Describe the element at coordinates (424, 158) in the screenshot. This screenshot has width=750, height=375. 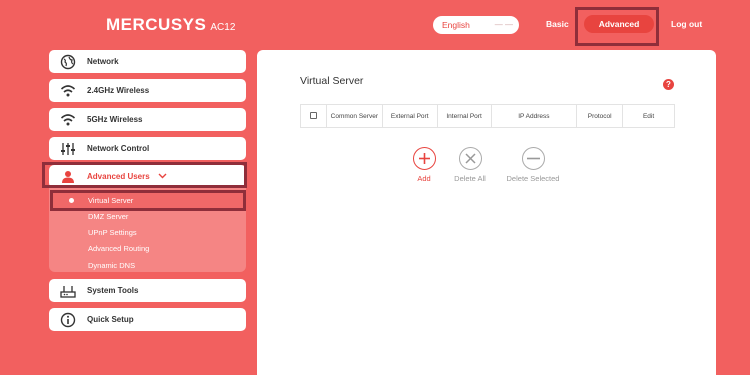
I see `plus-circle-icon` at that location.